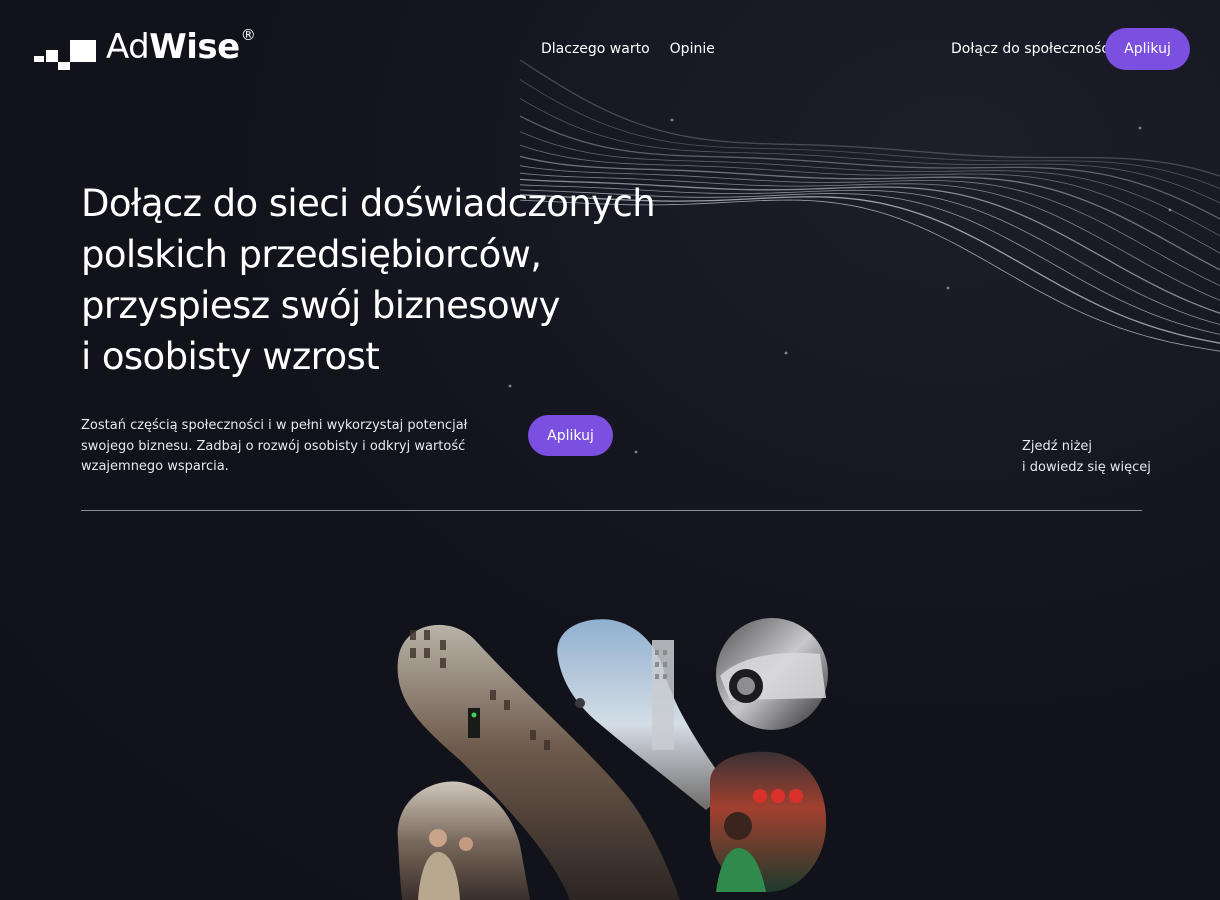 This screenshot has height=900, width=1220. Describe the element at coordinates (612, 759) in the screenshot. I see `photo-collage-logo` at that location.